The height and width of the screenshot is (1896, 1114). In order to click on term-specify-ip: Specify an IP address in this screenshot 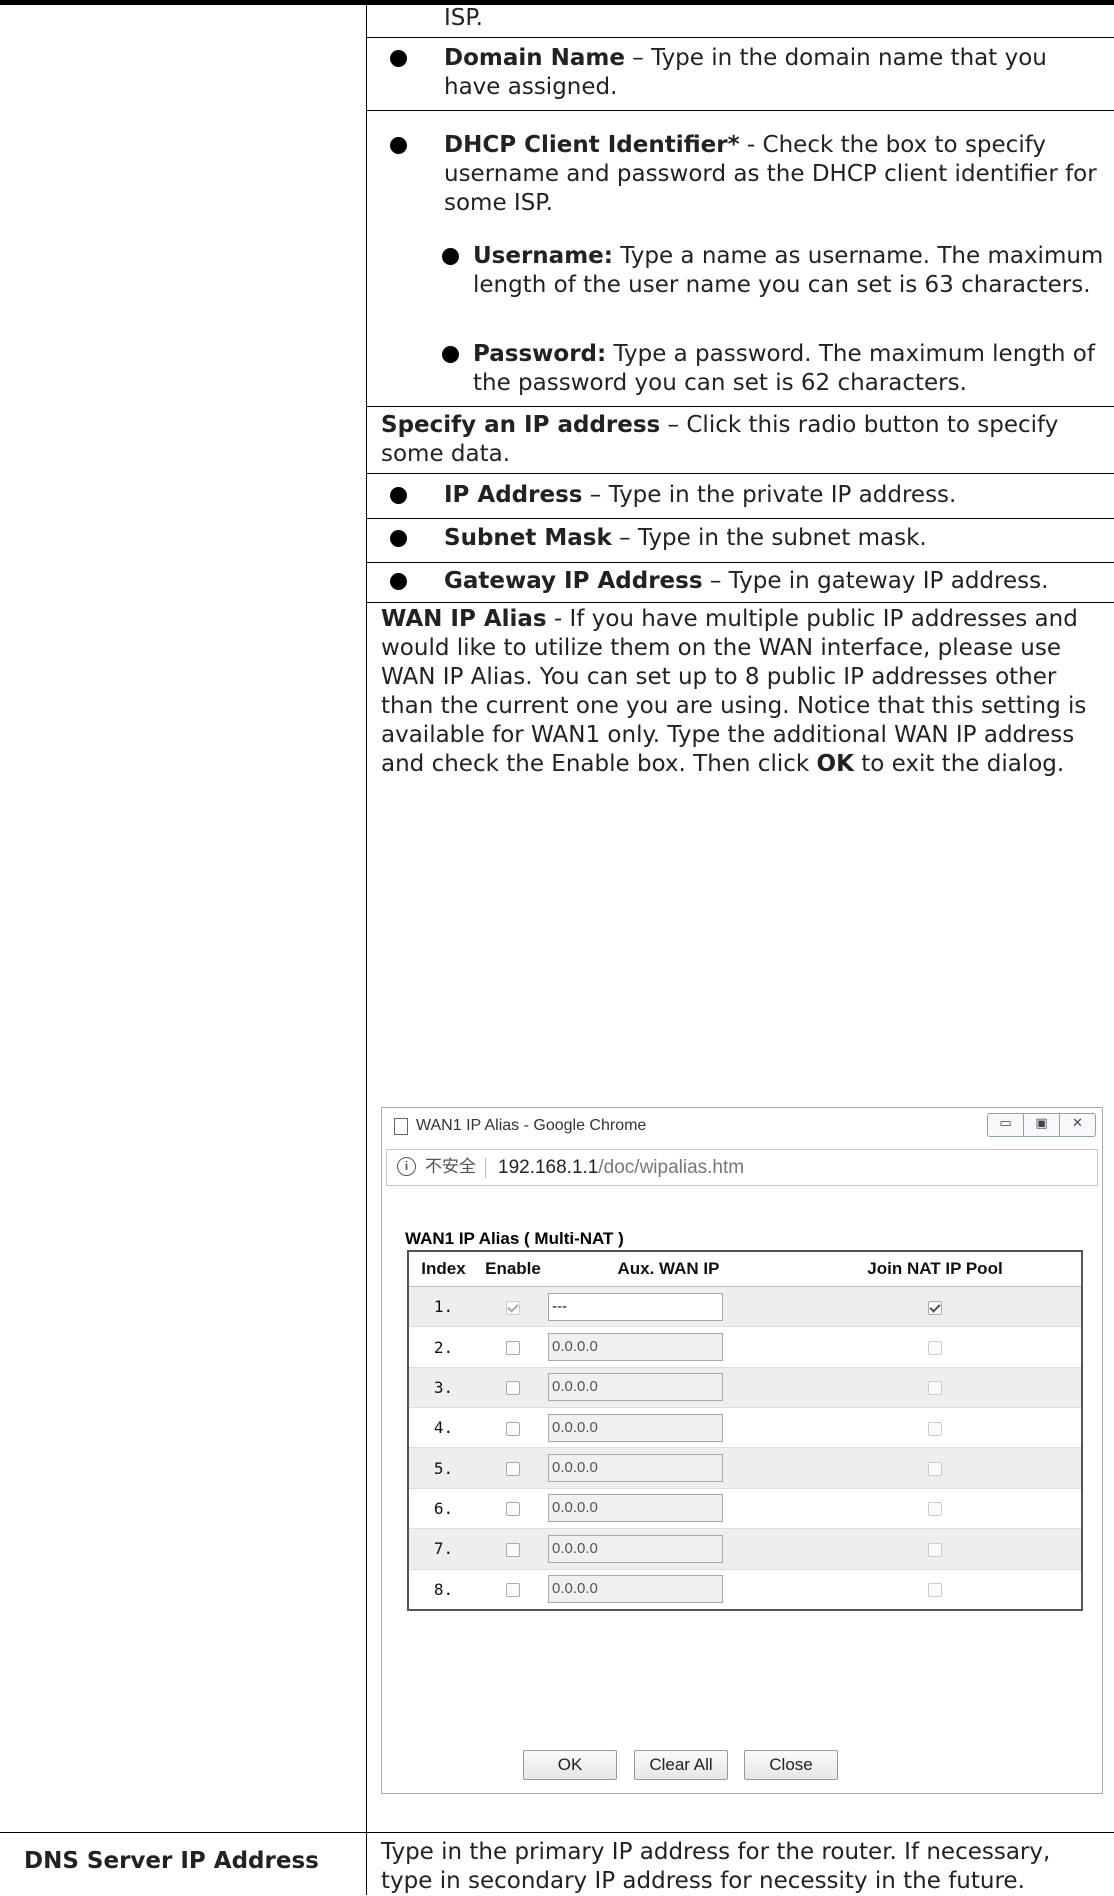, I will do `click(521, 425)`.